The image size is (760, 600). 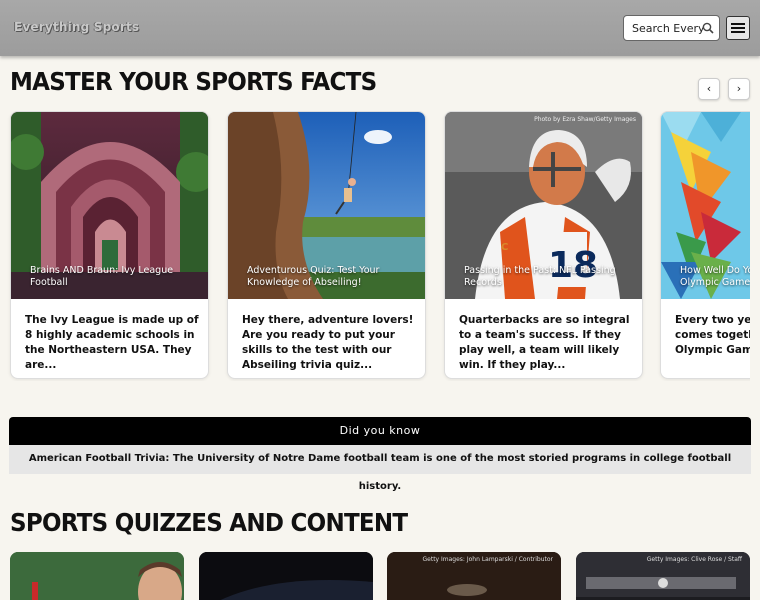 What do you see at coordinates (694, 559) in the screenshot?
I see `image-credit: Getty Images: Clive Rose / Staff` at bounding box center [694, 559].